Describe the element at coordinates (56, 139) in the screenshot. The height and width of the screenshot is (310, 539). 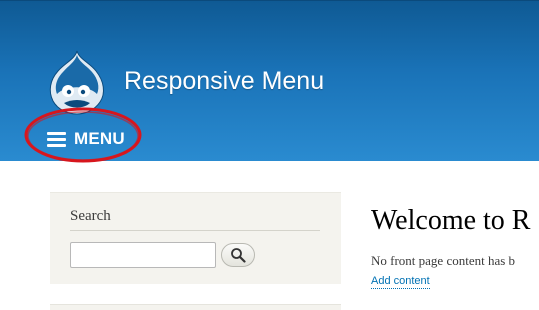
I see `hamburger-icon` at that location.